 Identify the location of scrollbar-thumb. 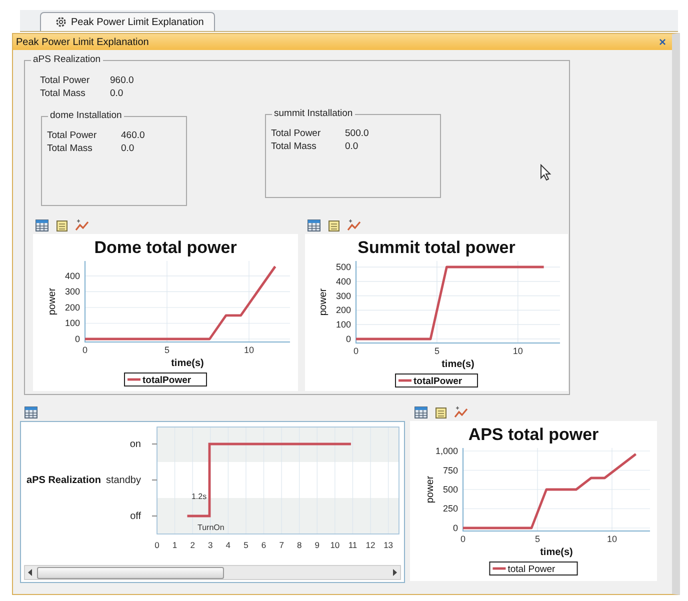
(130, 572).